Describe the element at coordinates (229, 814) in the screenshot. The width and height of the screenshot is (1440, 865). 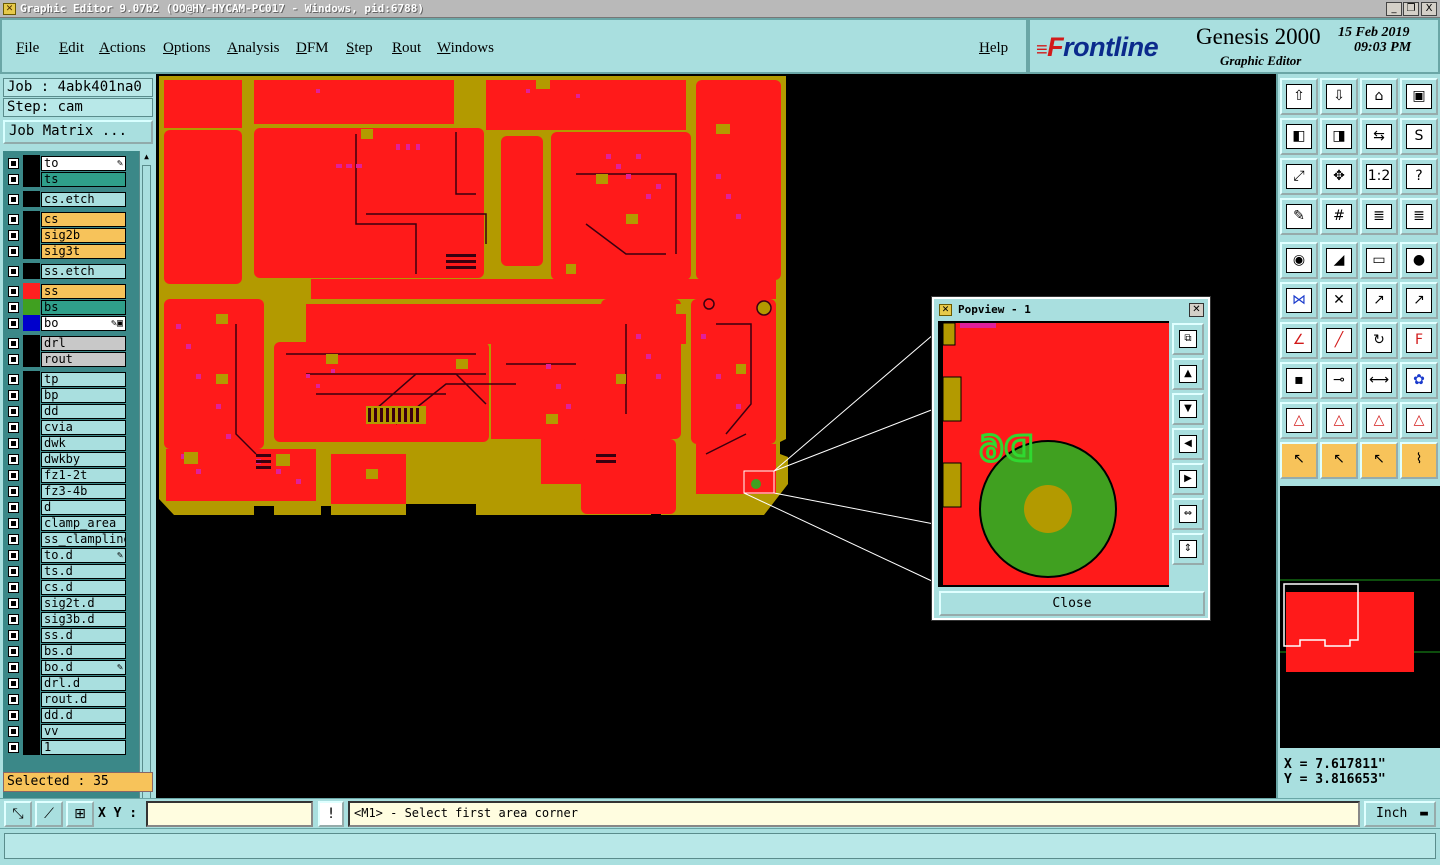
I see `xy-input` at that location.